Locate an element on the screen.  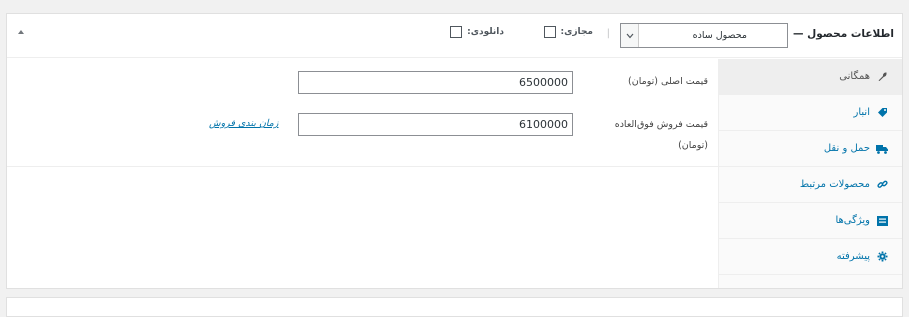
virtual-checkbox is located at coordinates (549, 32).